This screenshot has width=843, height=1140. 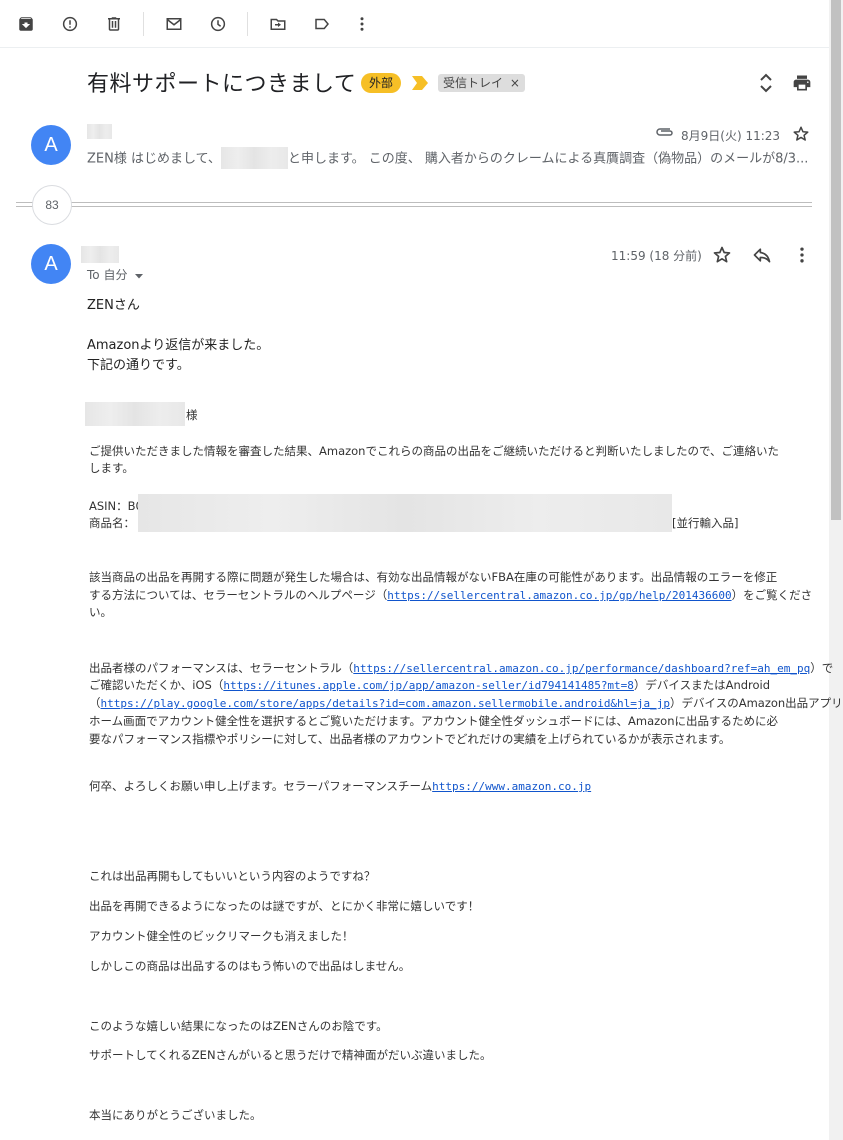 What do you see at coordinates (473, 83) in the screenshot?
I see `label-inbox-text: 受信トレイ` at bounding box center [473, 83].